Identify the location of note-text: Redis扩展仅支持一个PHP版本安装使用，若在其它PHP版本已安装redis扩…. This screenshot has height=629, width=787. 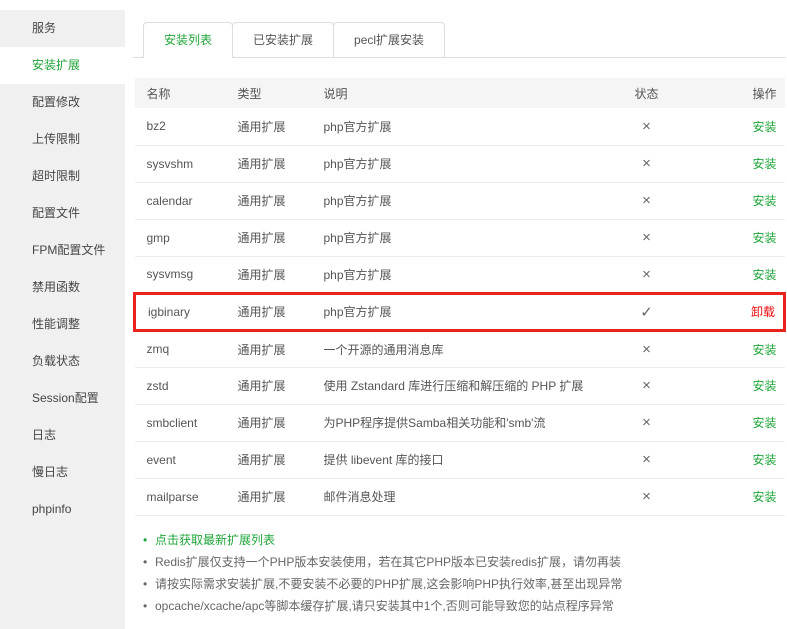
(388, 561).